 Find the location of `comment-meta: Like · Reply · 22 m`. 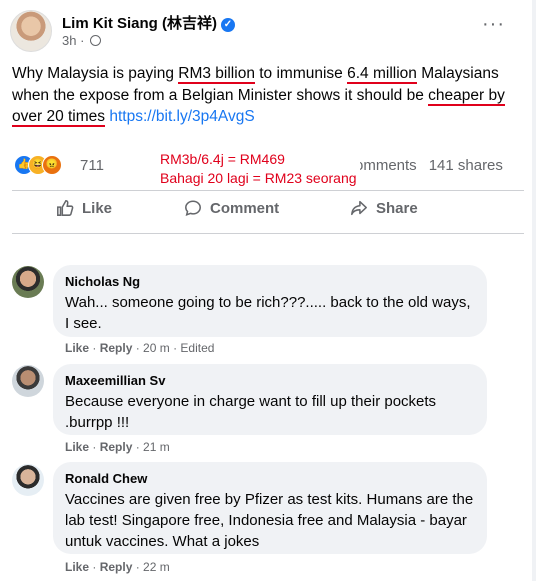

comment-meta: Like · Reply · 22 m is located at coordinates (117, 567).